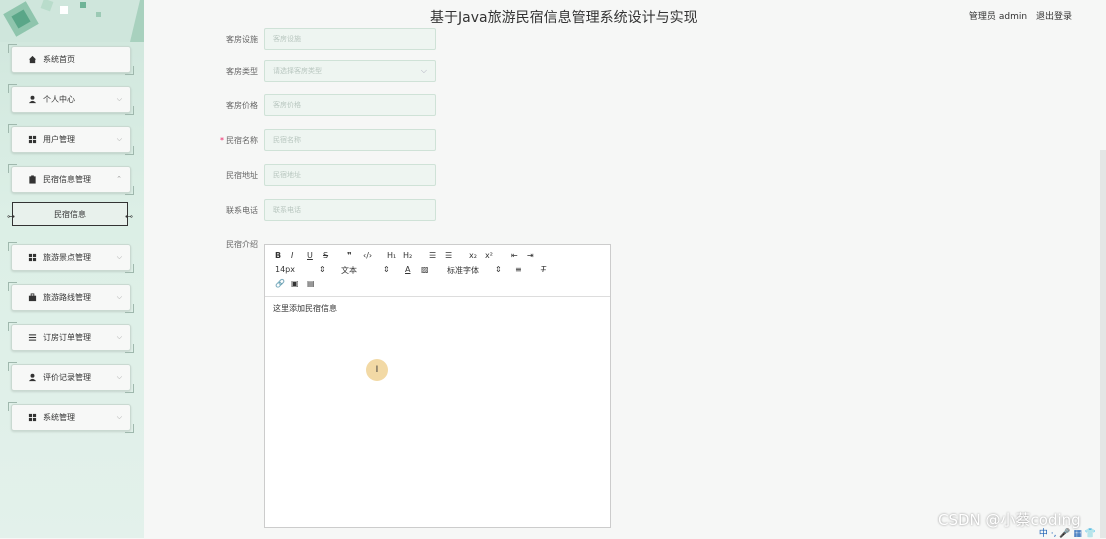  What do you see at coordinates (32, 338) in the screenshot?
I see `list-icon` at bounding box center [32, 338].